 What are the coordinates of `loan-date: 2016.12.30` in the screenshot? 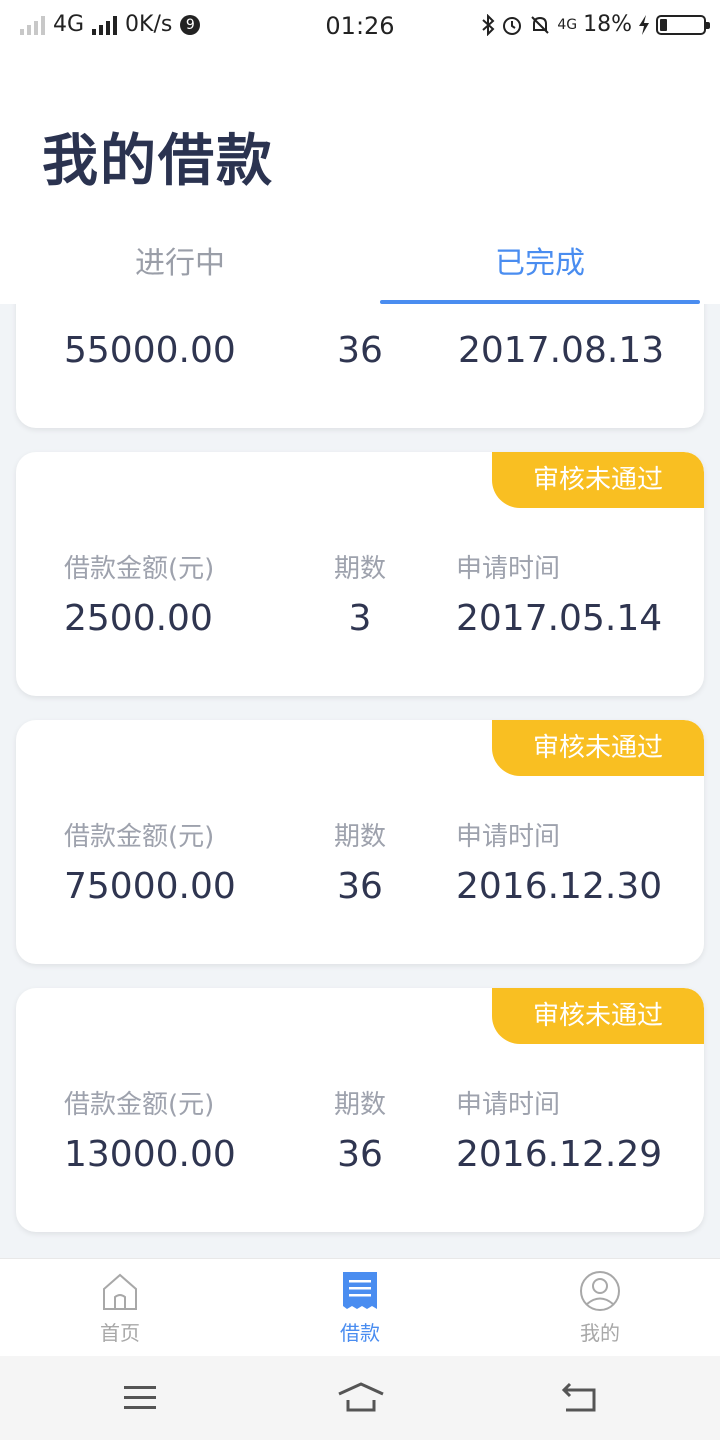 It's located at (559, 886).